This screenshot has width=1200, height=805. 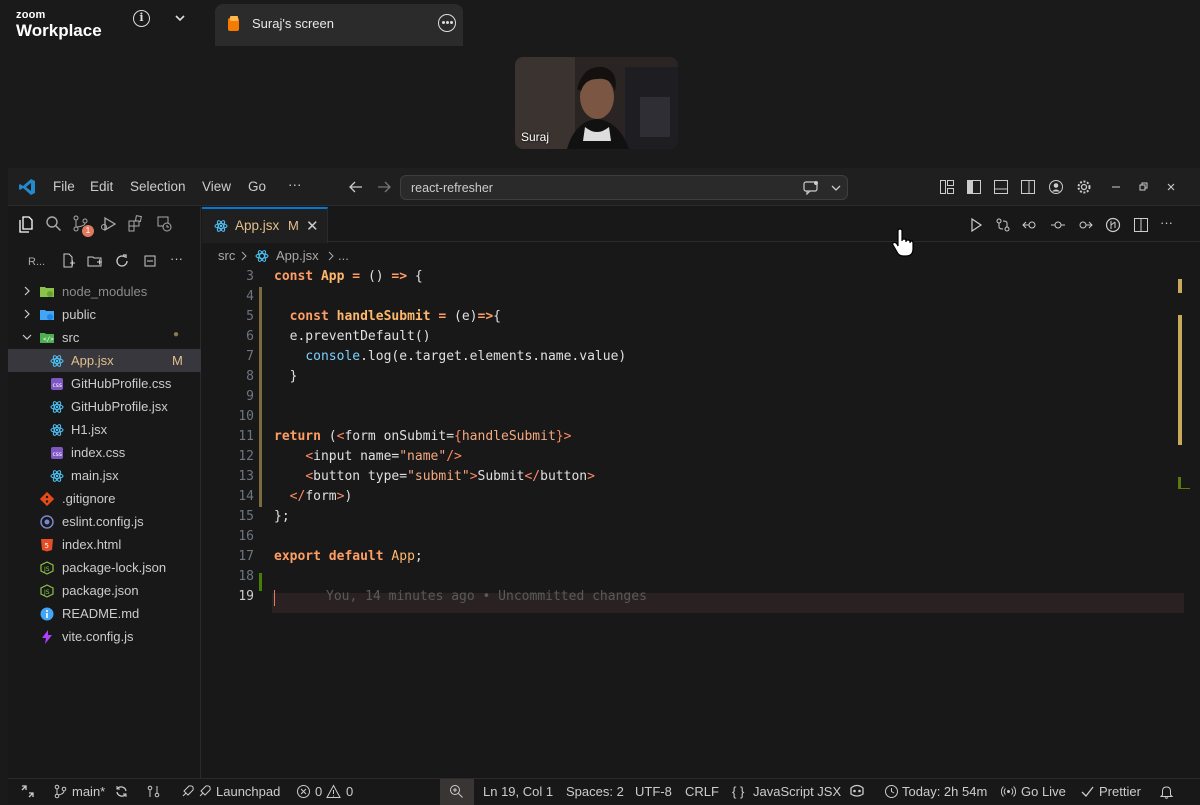 I want to click on tree-item-package-json: JS package.json, so click(x=104, y=590).